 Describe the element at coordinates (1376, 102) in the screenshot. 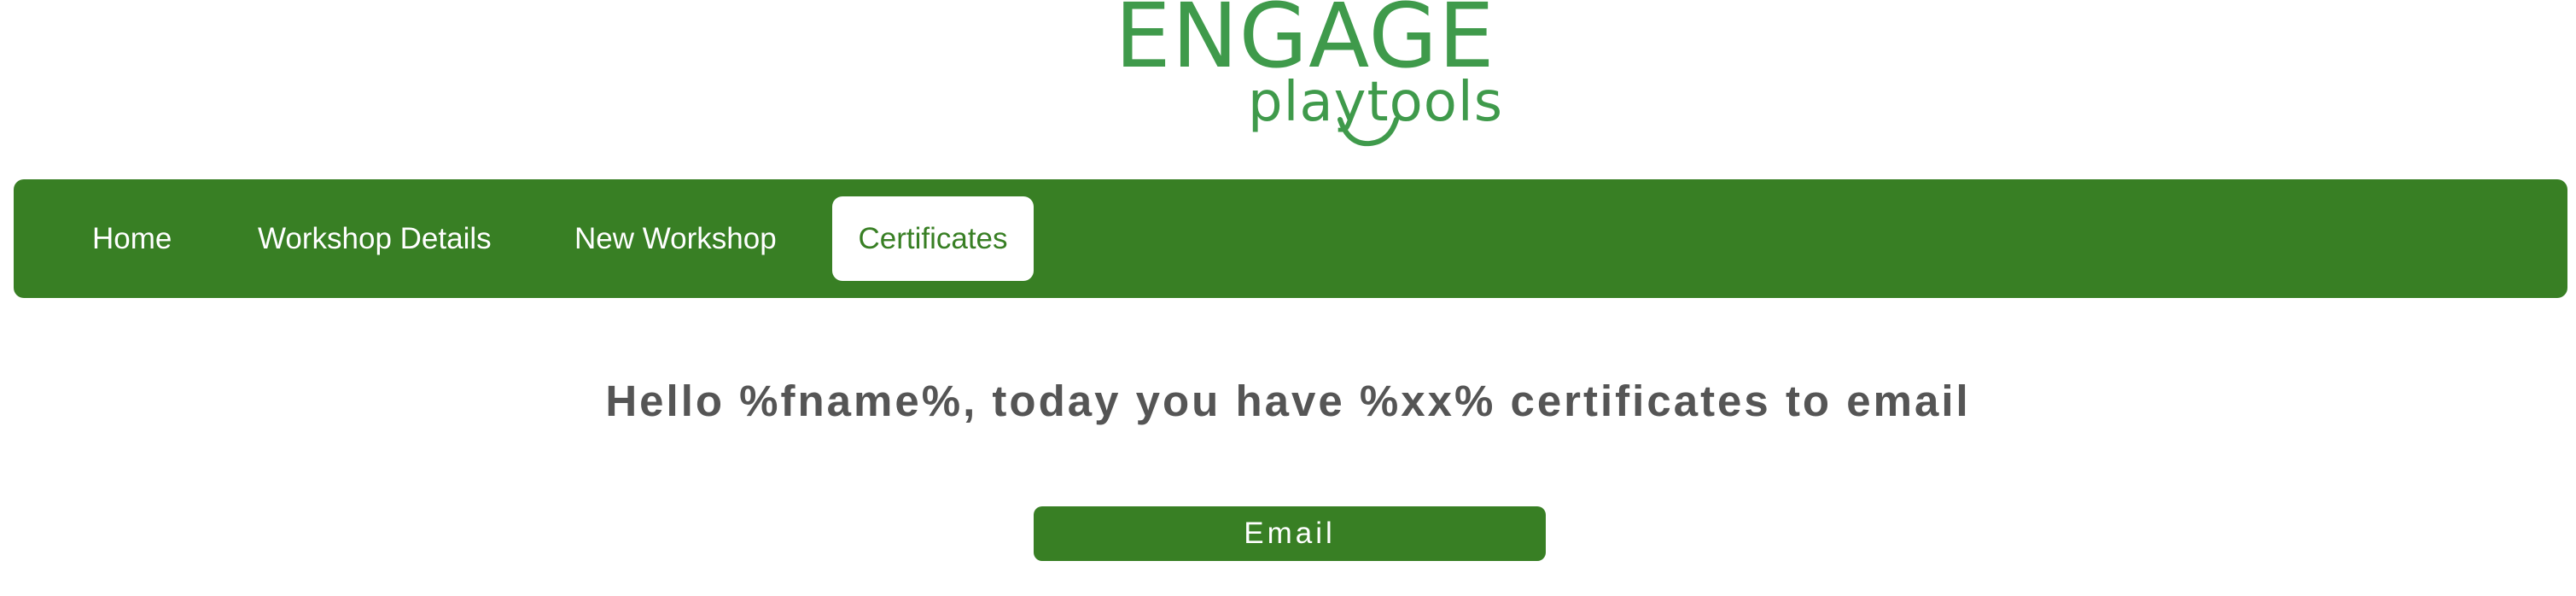

I see `logo-subtitle: playtools` at that location.